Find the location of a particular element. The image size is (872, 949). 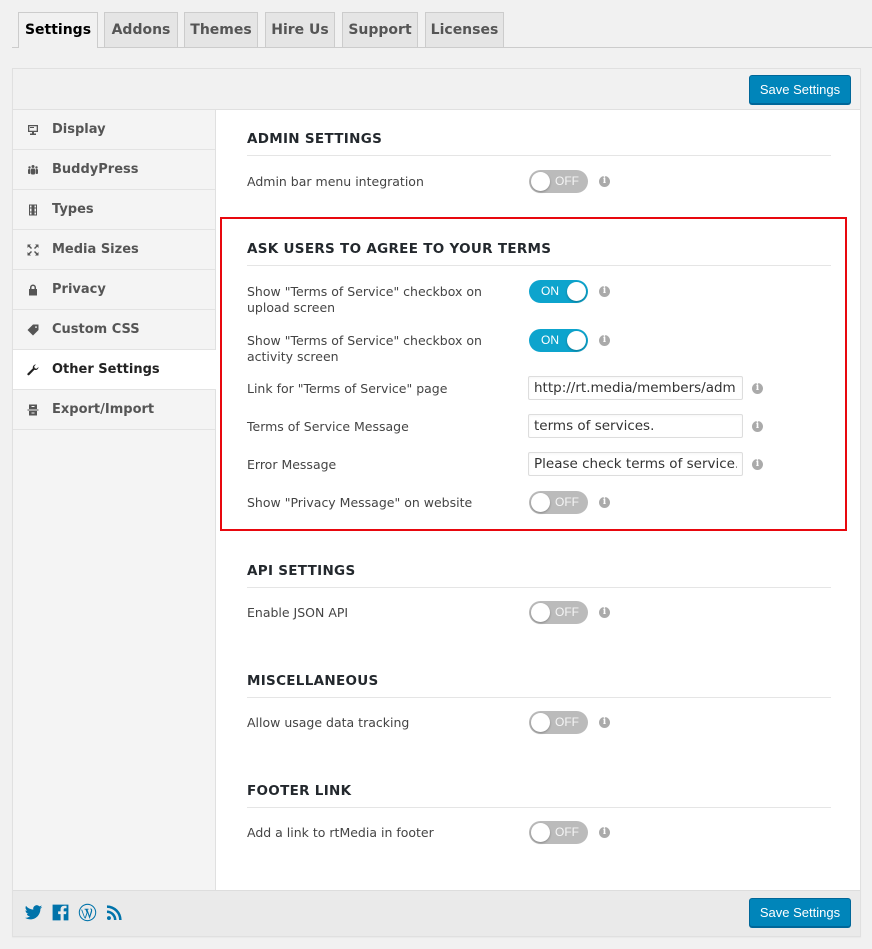

sidebar-item-buddypress: BuddyPress is located at coordinates (114, 170).